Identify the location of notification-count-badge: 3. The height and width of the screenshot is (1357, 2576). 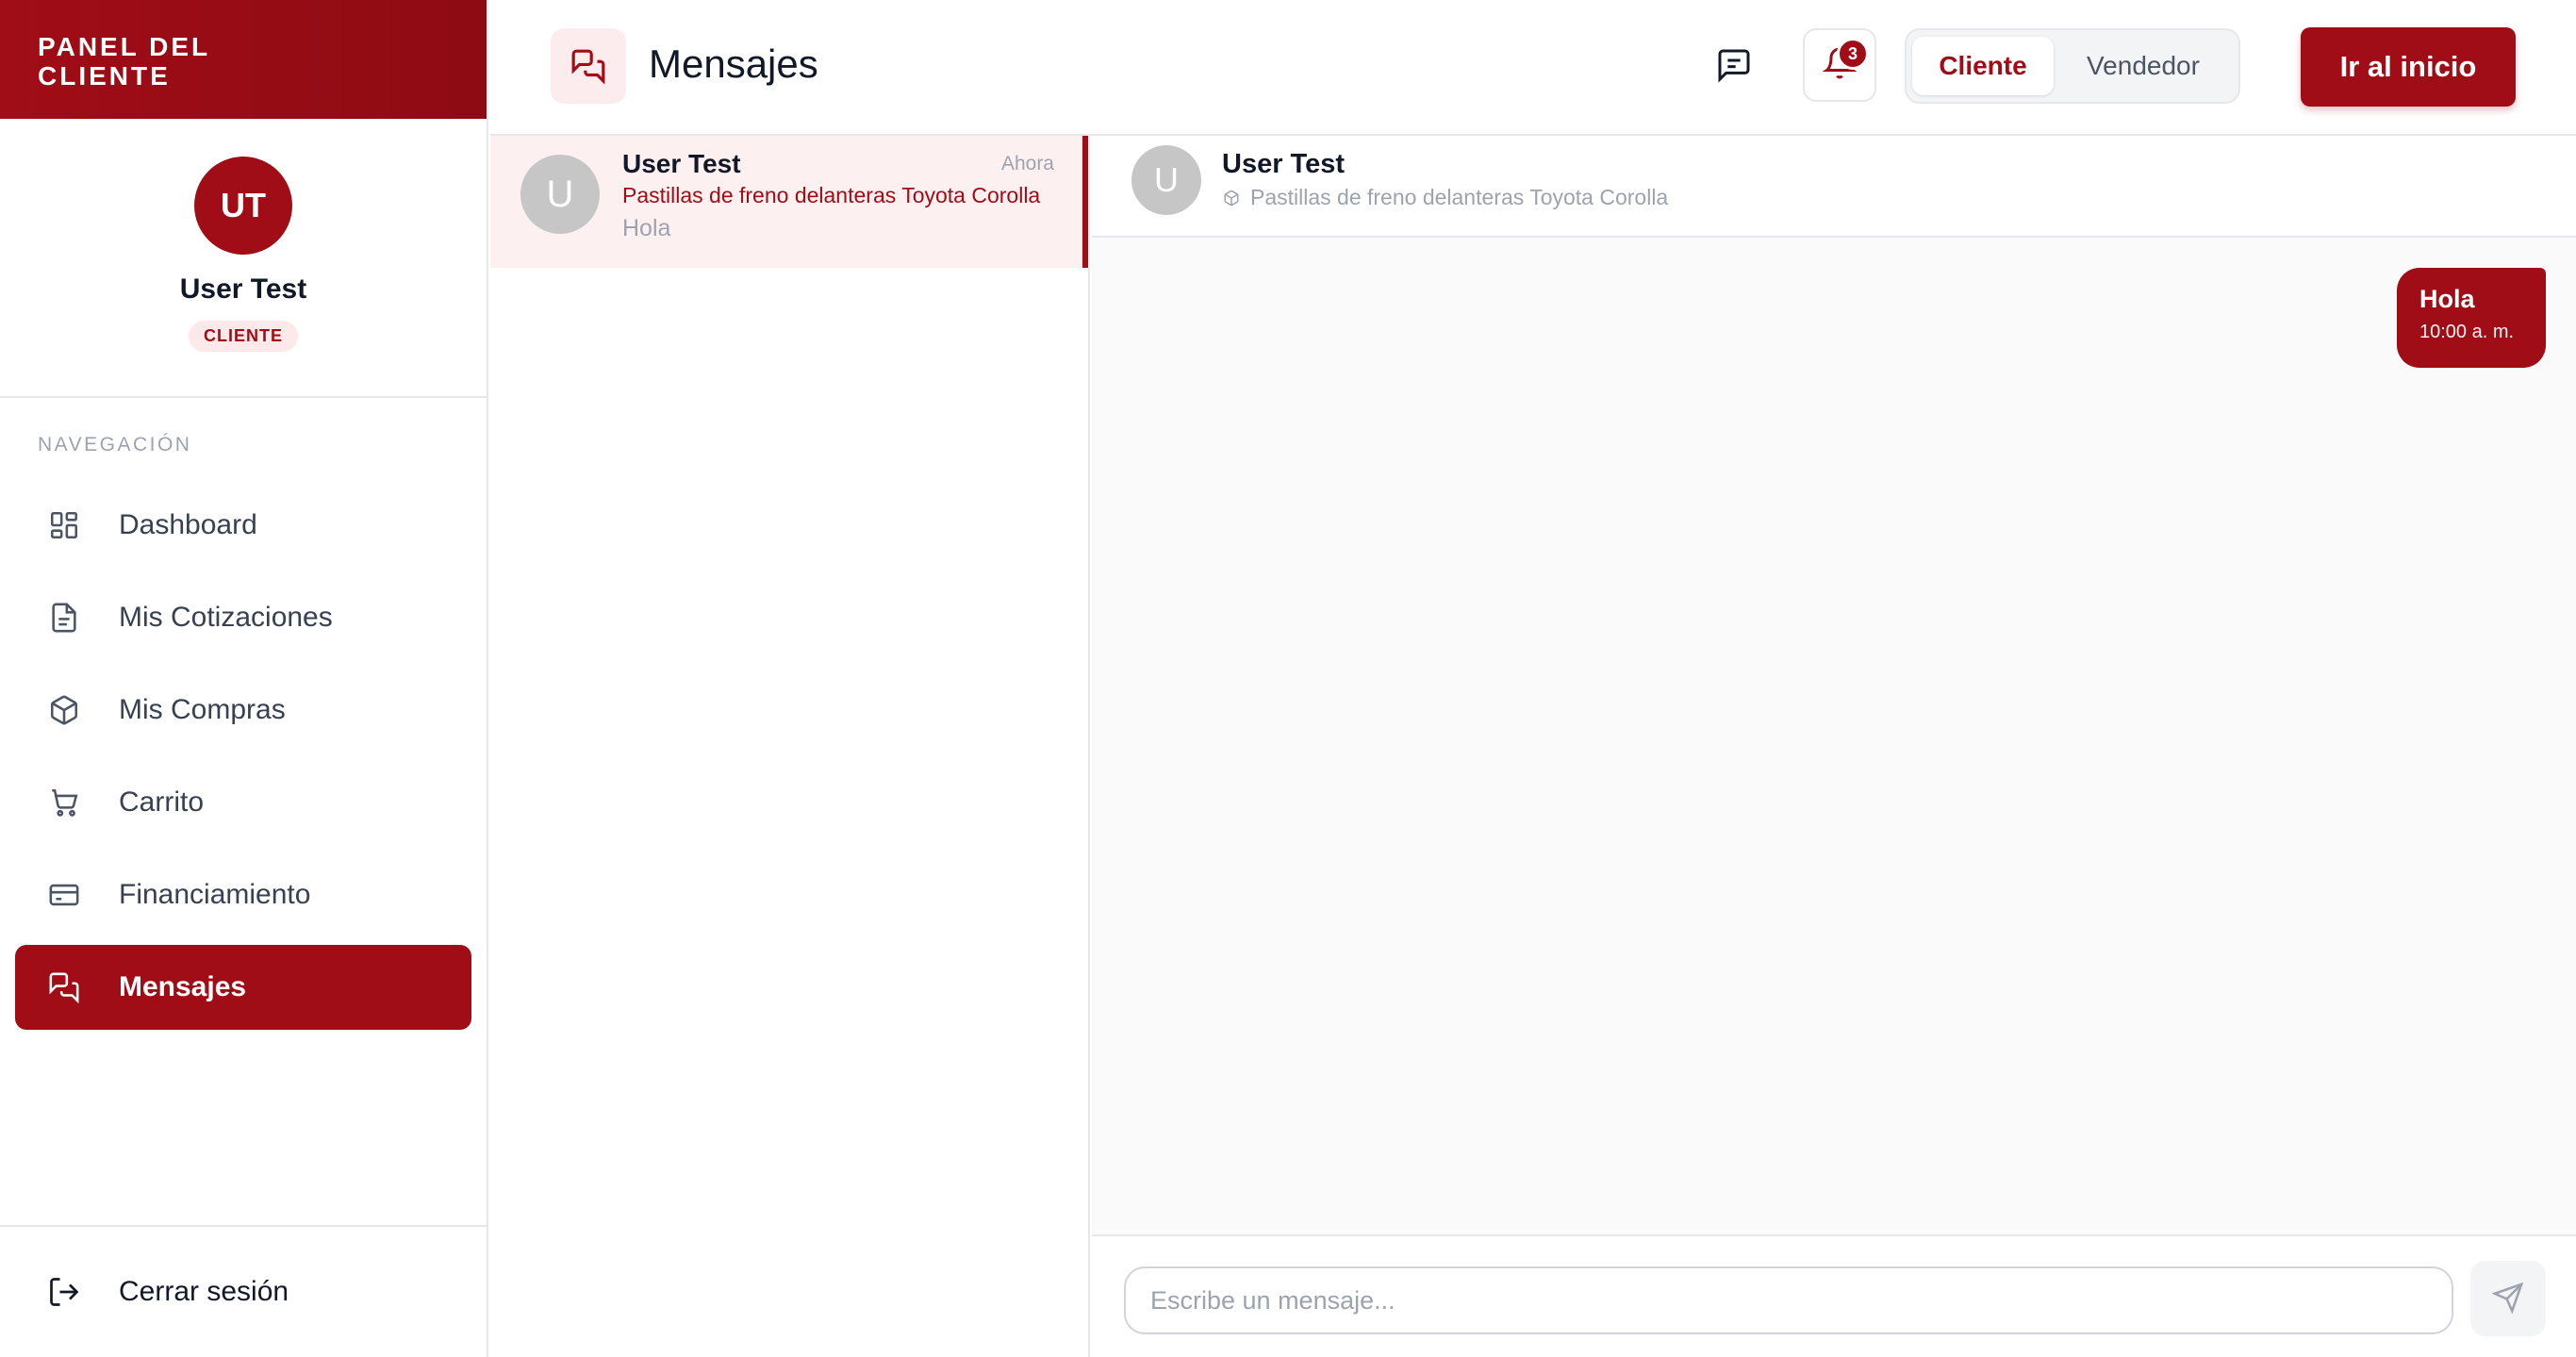
(1853, 54).